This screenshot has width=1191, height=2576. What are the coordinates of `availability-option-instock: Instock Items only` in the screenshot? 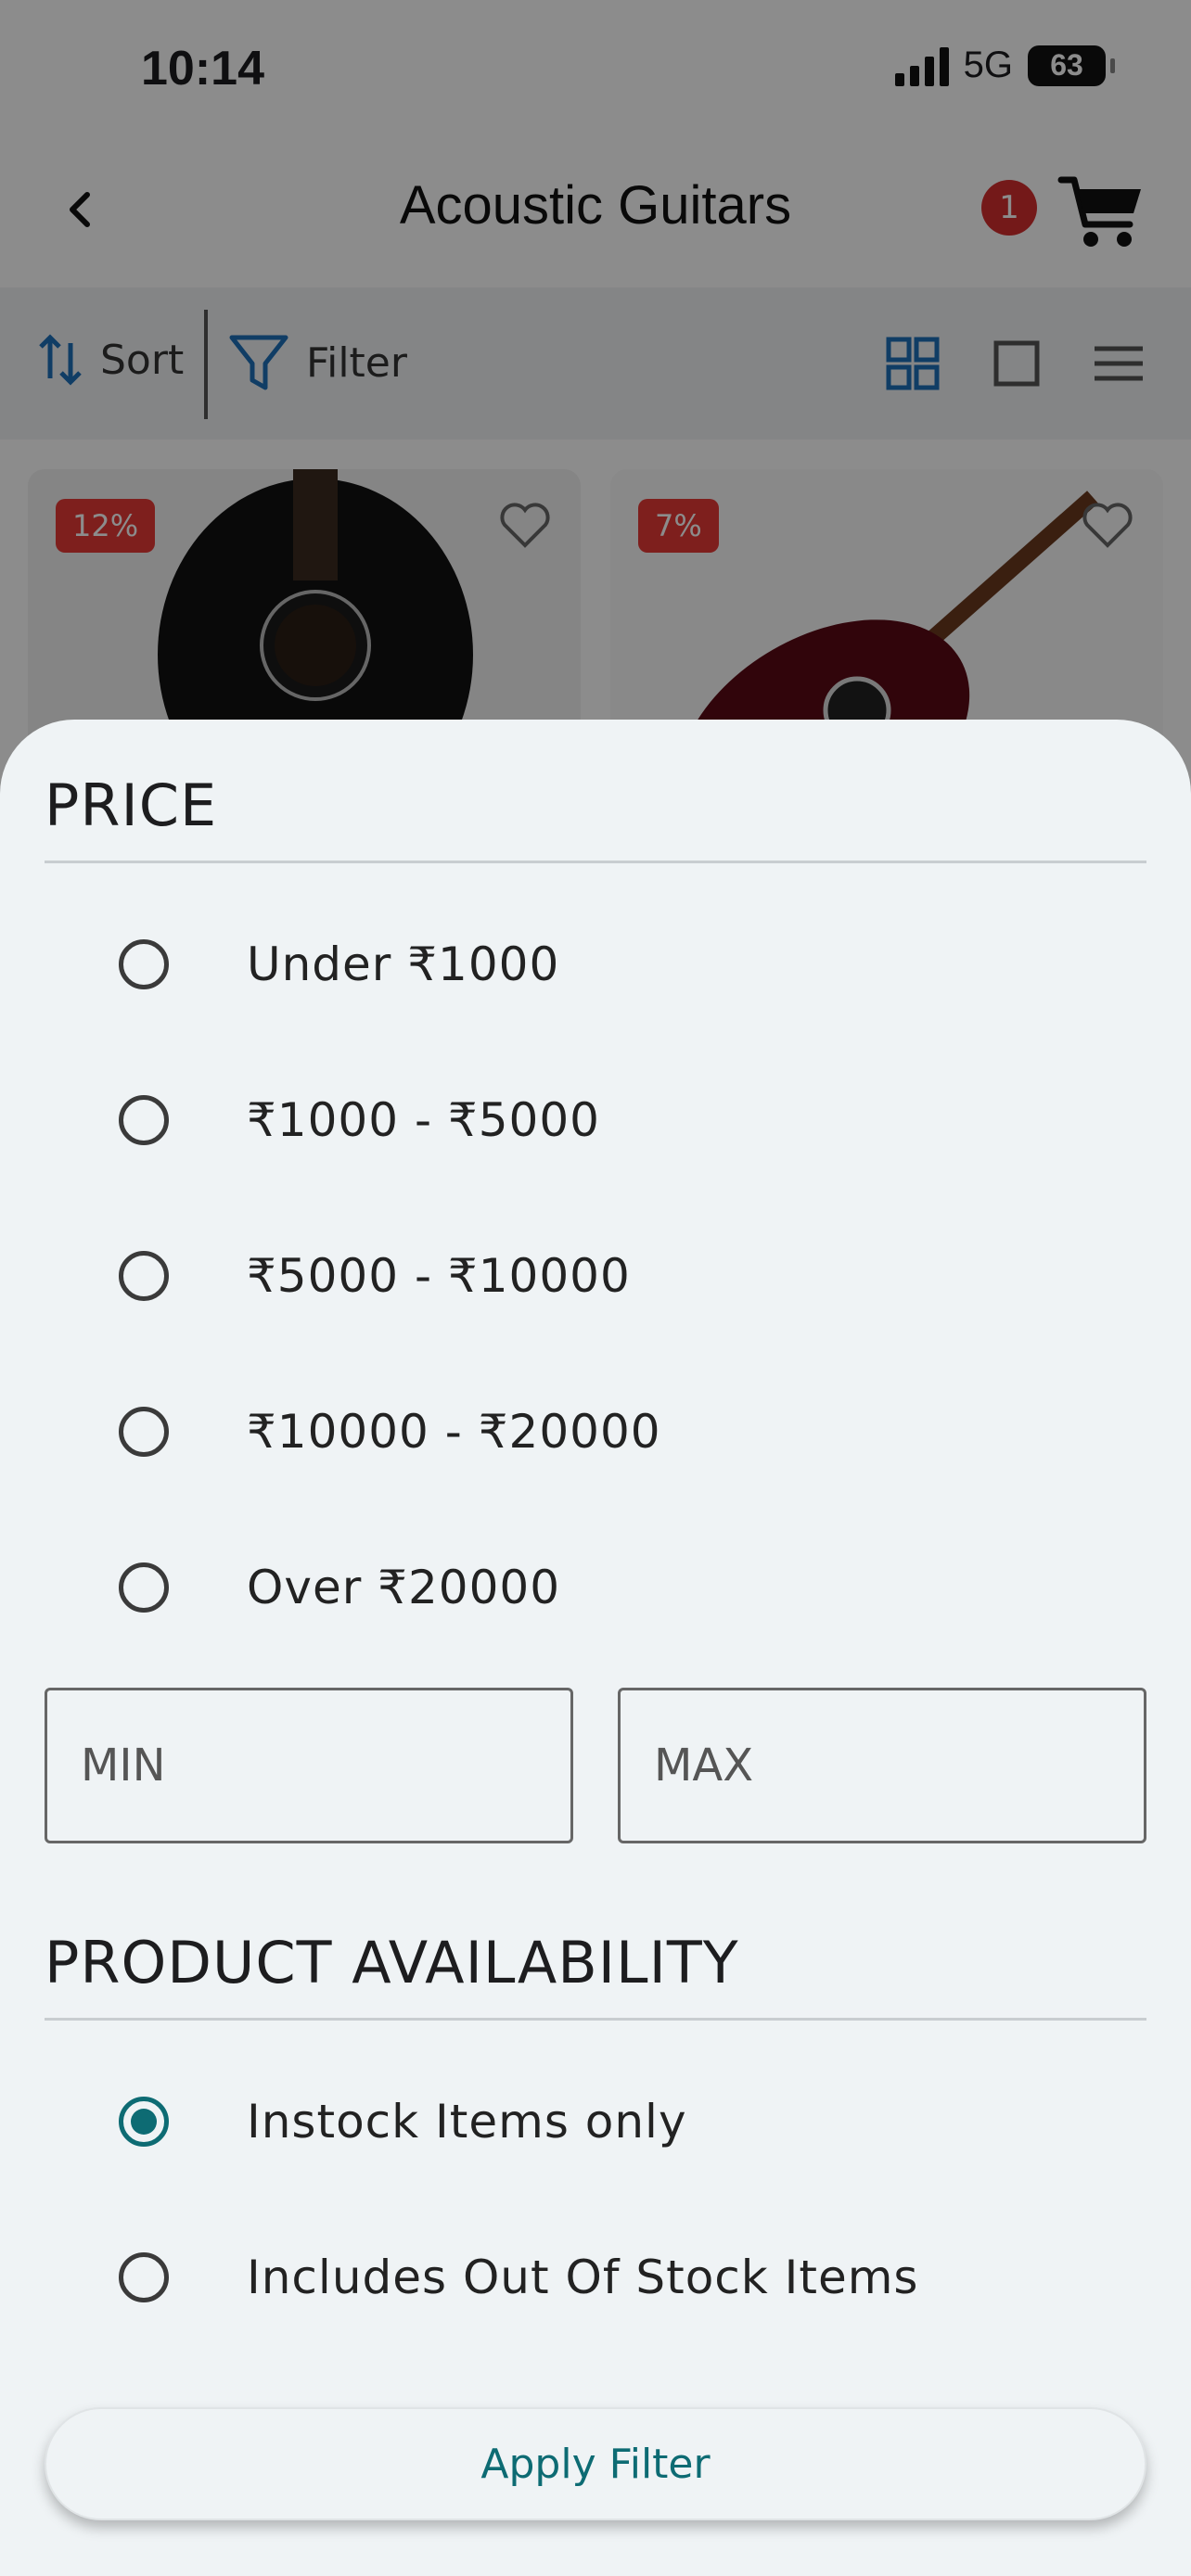 It's located at (403, 2121).